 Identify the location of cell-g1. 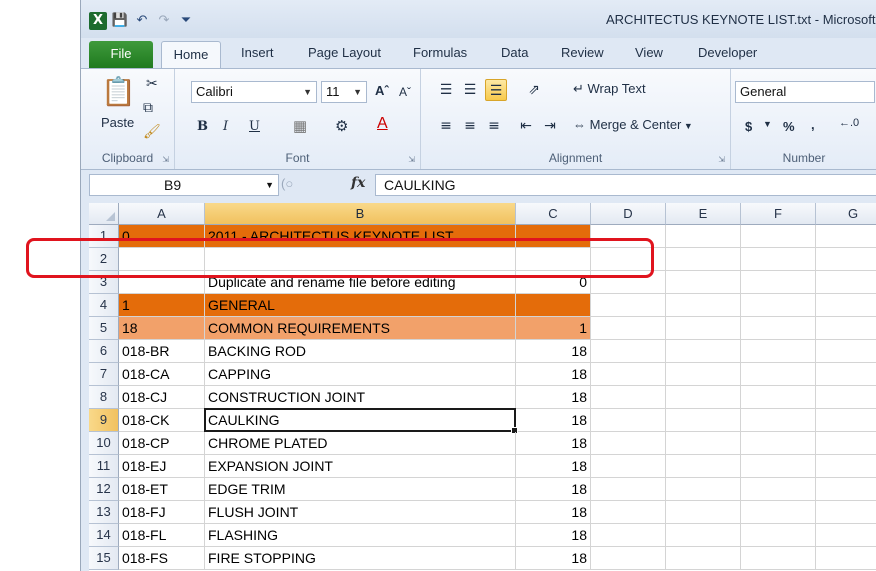
(846, 236).